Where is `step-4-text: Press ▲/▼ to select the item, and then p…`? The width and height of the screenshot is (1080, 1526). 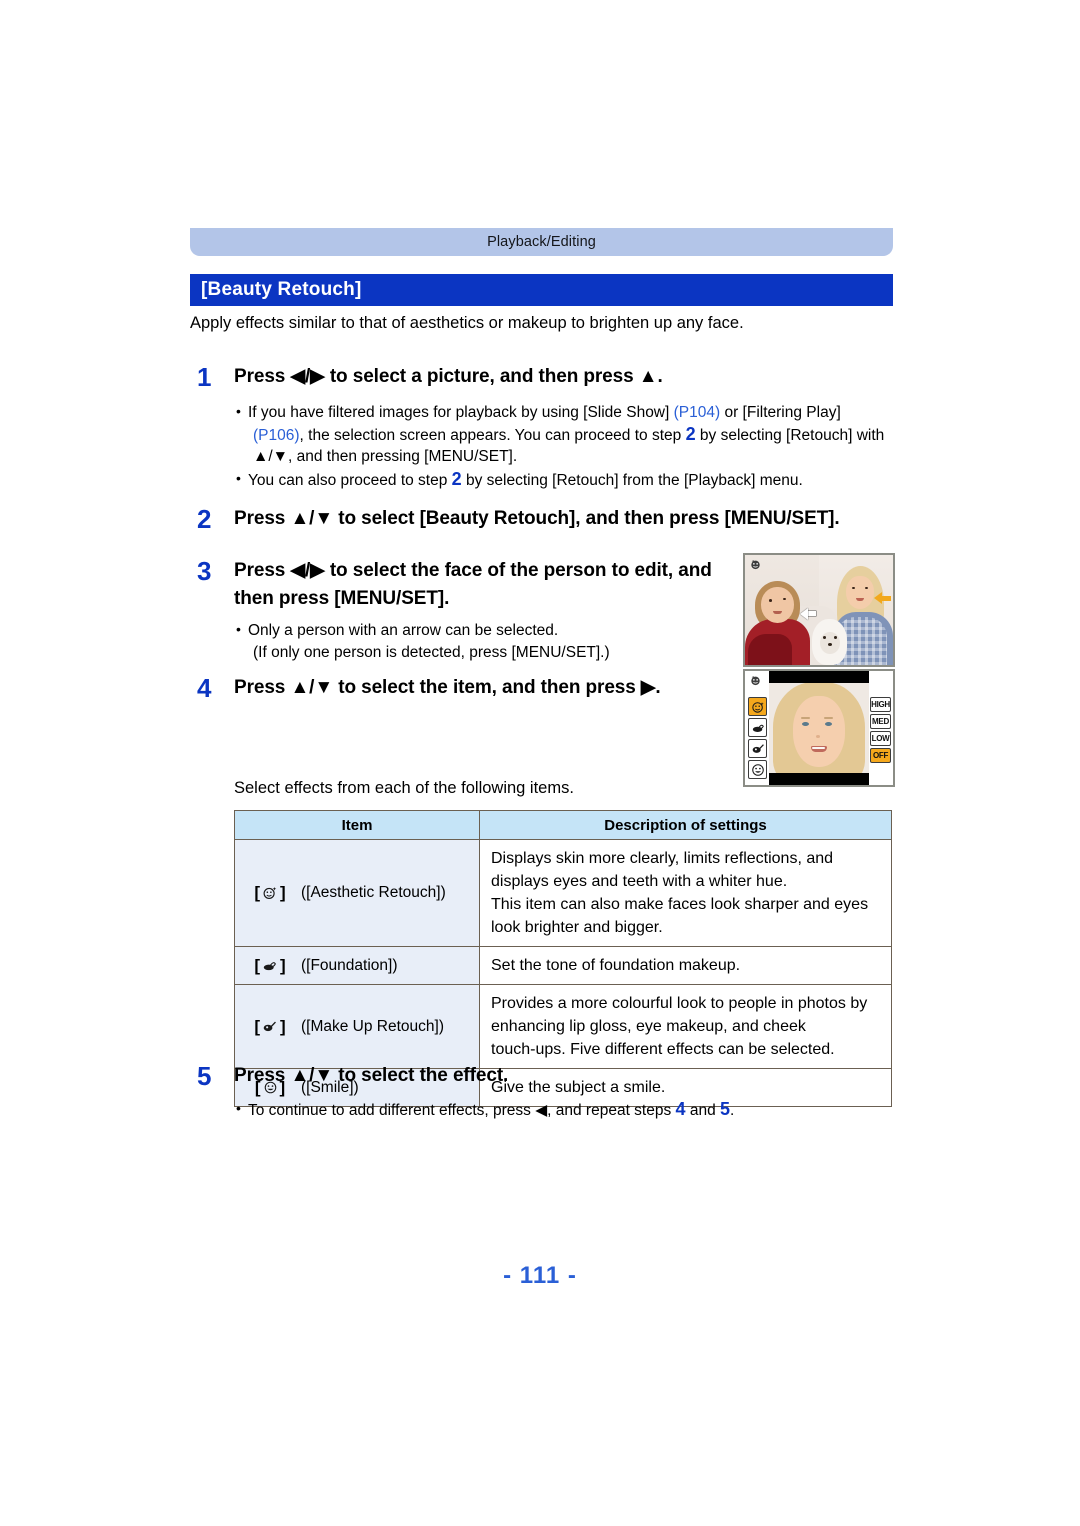 step-4-text: Press ▲/▼ to select the item, and then p… is located at coordinates (447, 687).